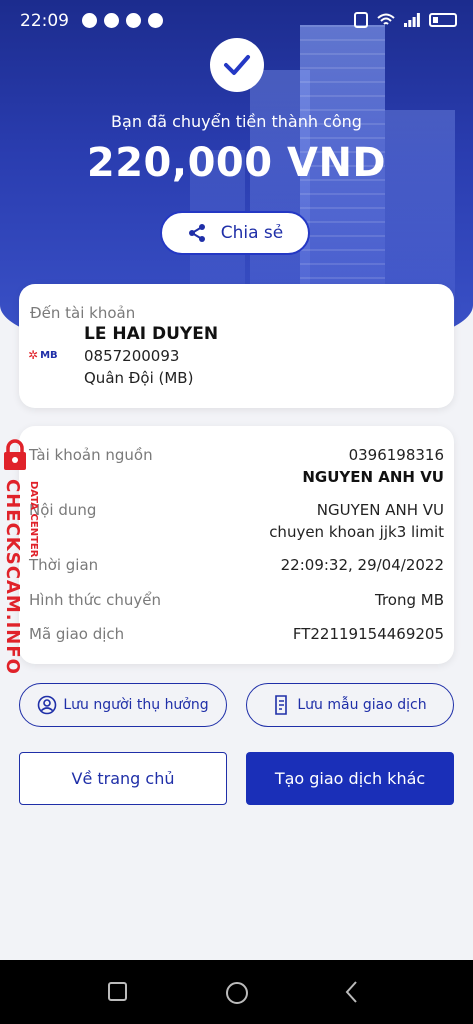 This screenshot has height=1024, width=473. I want to click on source-account-number: 0396198316, so click(396, 455).